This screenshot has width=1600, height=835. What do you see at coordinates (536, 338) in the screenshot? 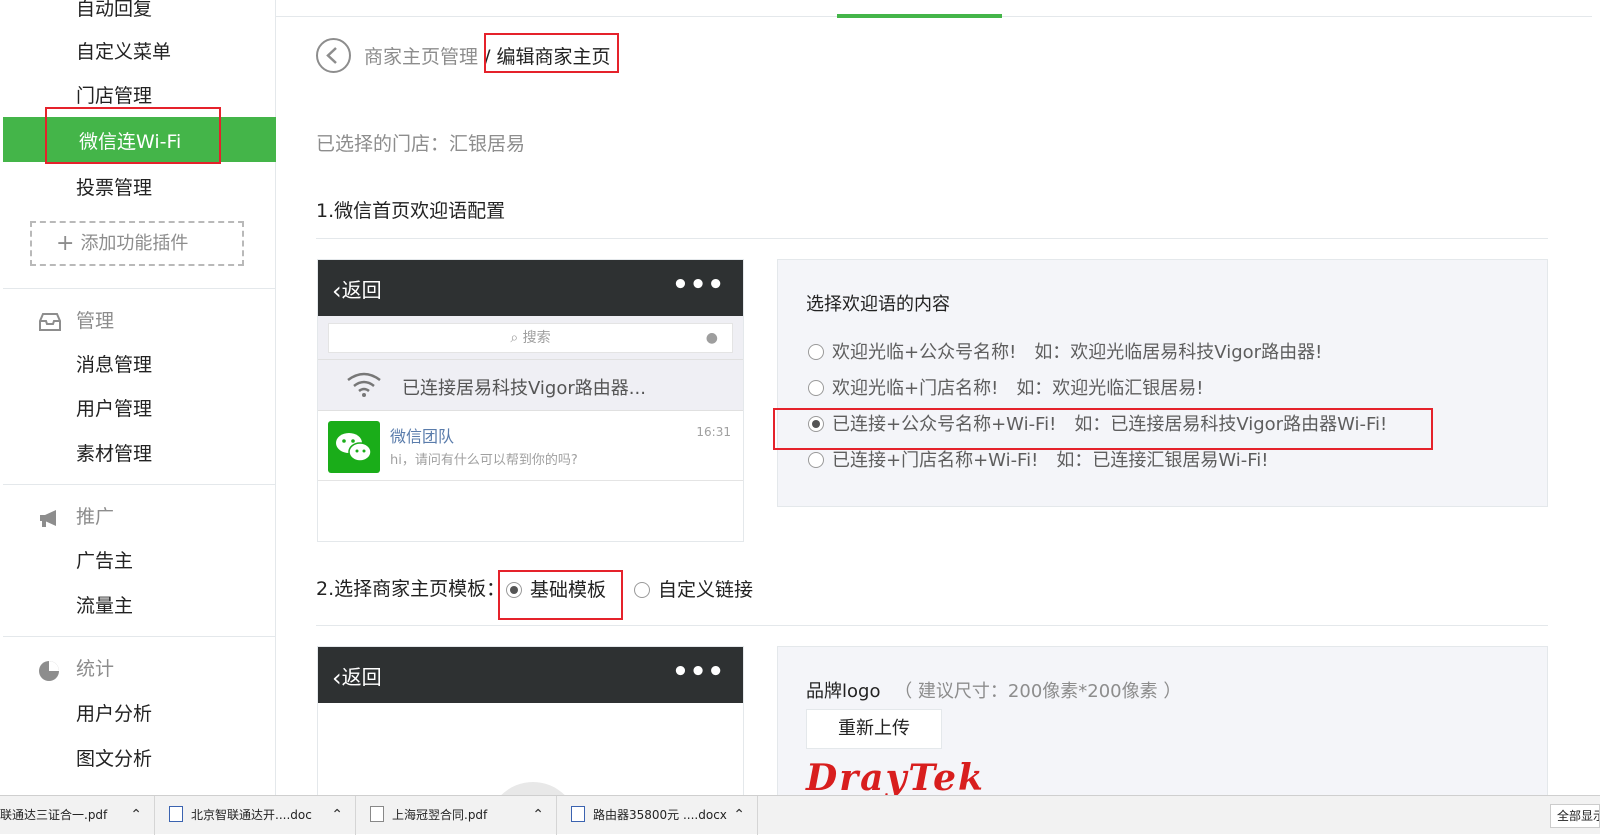
I see `phone-search-placeholder: 搜索` at bounding box center [536, 338].